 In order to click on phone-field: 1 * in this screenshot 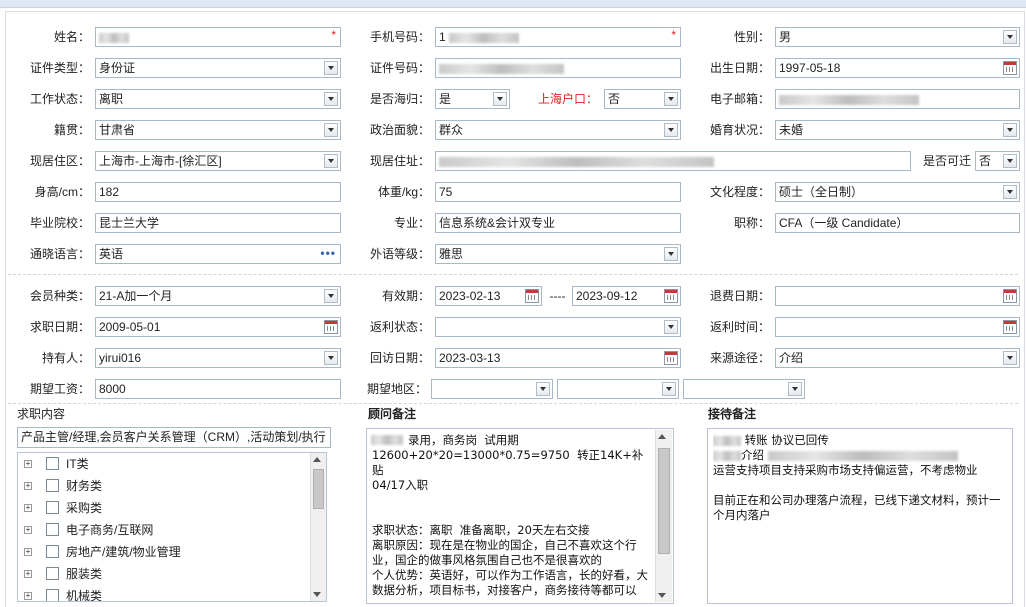, I will do `click(558, 37)`.